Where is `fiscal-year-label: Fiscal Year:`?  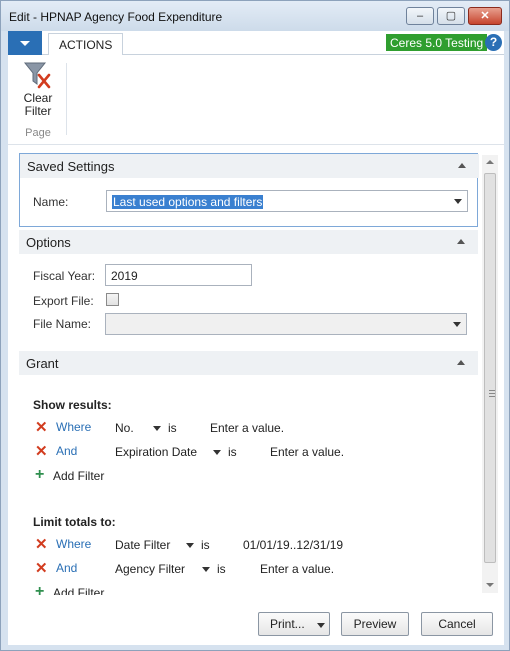
fiscal-year-label: Fiscal Year: is located at coordinates (64, 276).